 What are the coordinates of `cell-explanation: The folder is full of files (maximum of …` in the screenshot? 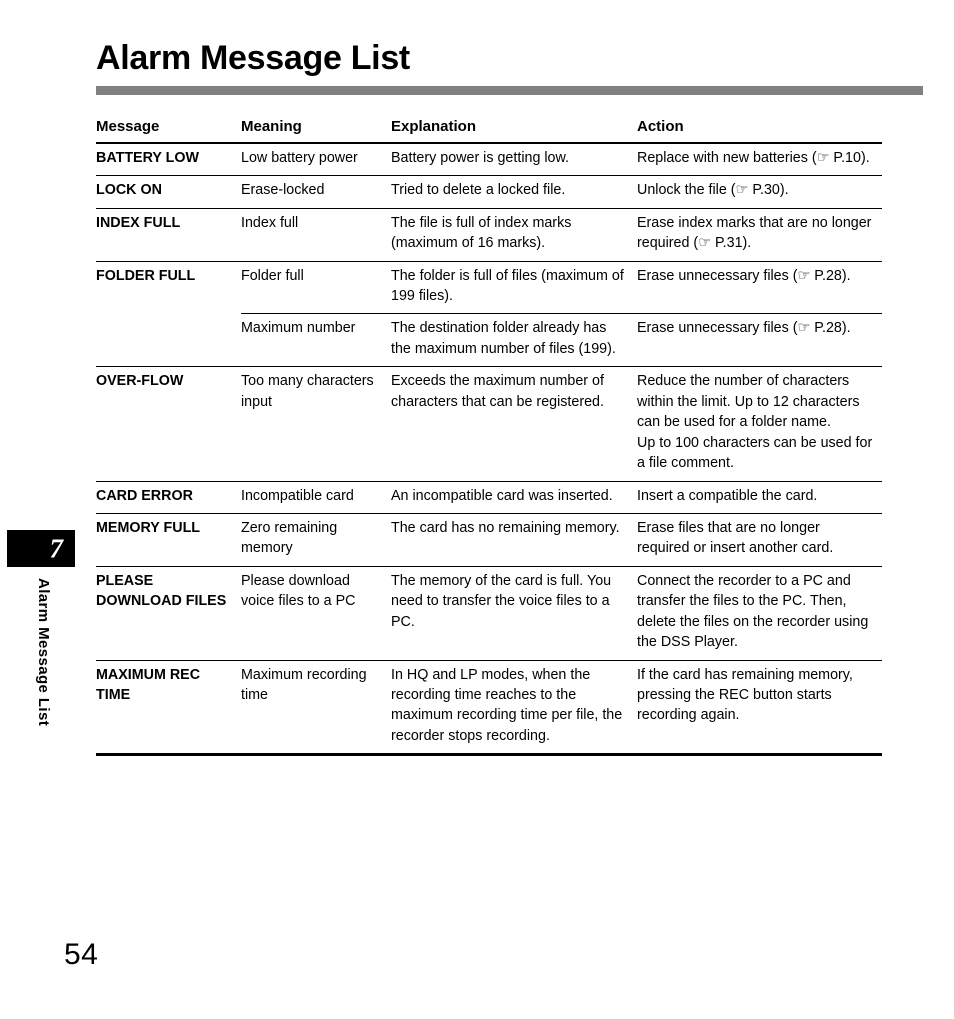 It's located at (514, 288).